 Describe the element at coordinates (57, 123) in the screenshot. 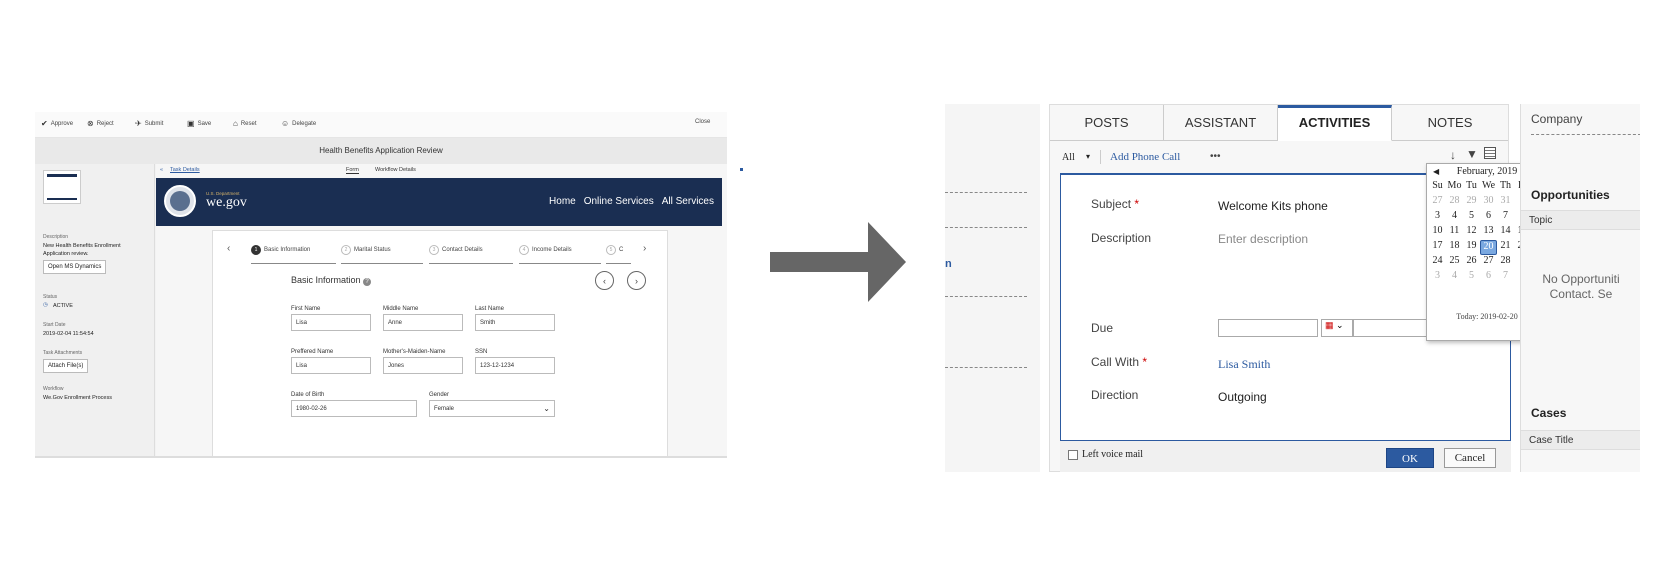

I see `approve-button: ✔ Approve` at that location.